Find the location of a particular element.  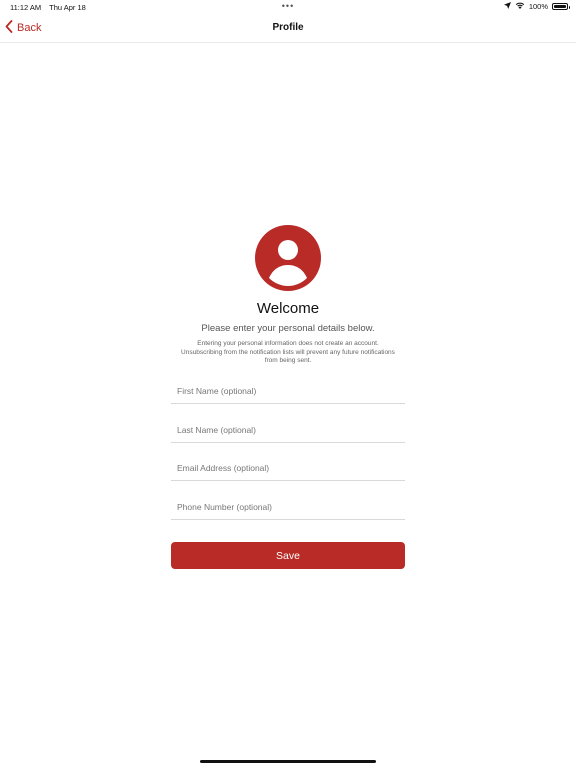

save-button: Save is located at coordinates (288, 555).